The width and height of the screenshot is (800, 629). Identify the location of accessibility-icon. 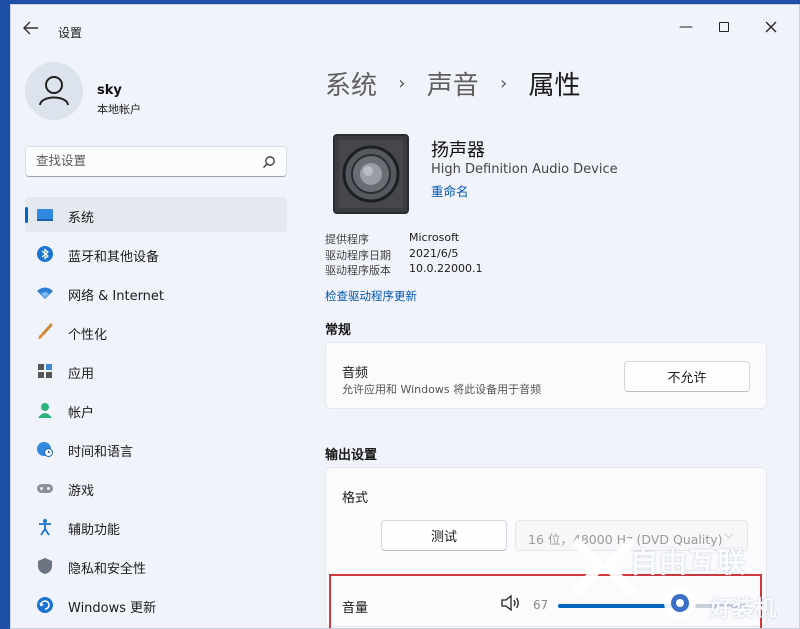
(45, 527).